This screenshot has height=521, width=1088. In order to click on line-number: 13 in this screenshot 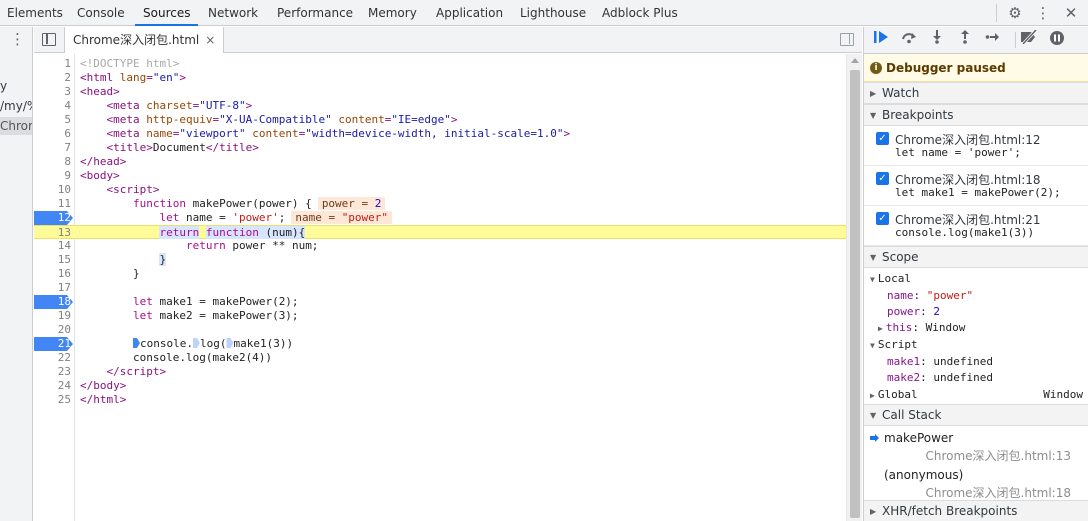, I will do `click(52, 233)`.